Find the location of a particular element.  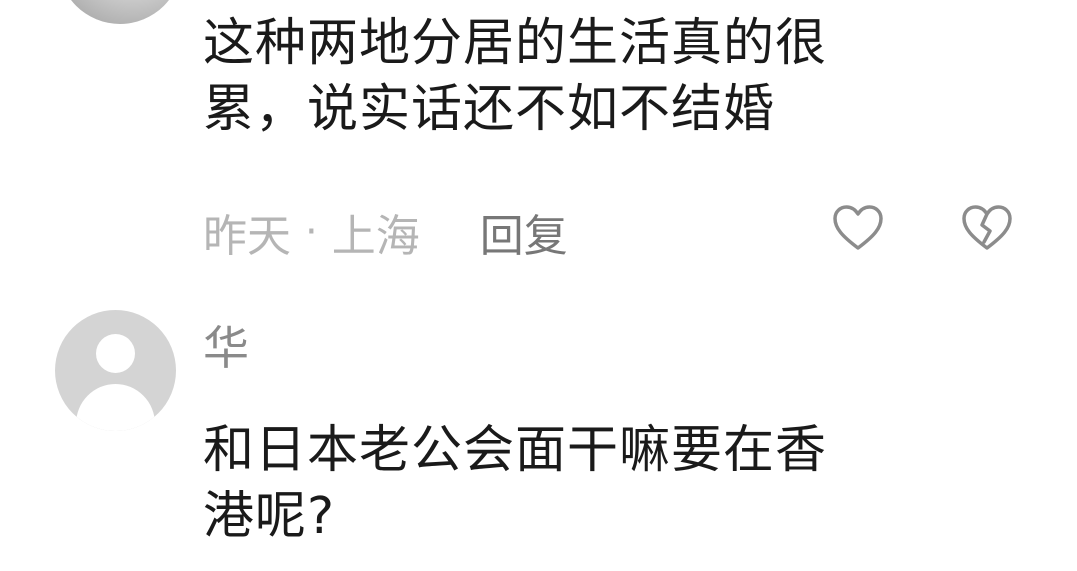

comment-username: 华 is located at coordinates (226, 348).